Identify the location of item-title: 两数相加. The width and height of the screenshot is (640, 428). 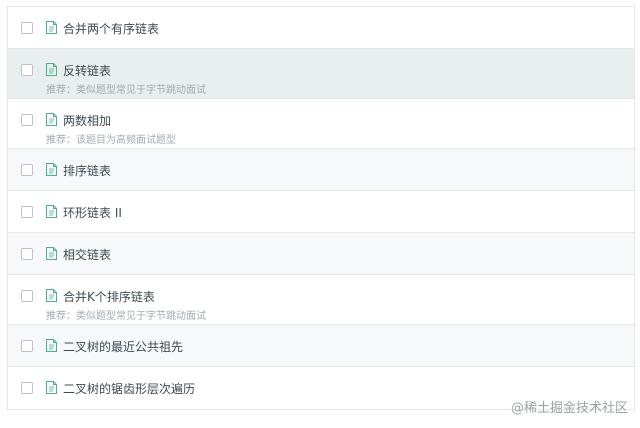
(87, 120).